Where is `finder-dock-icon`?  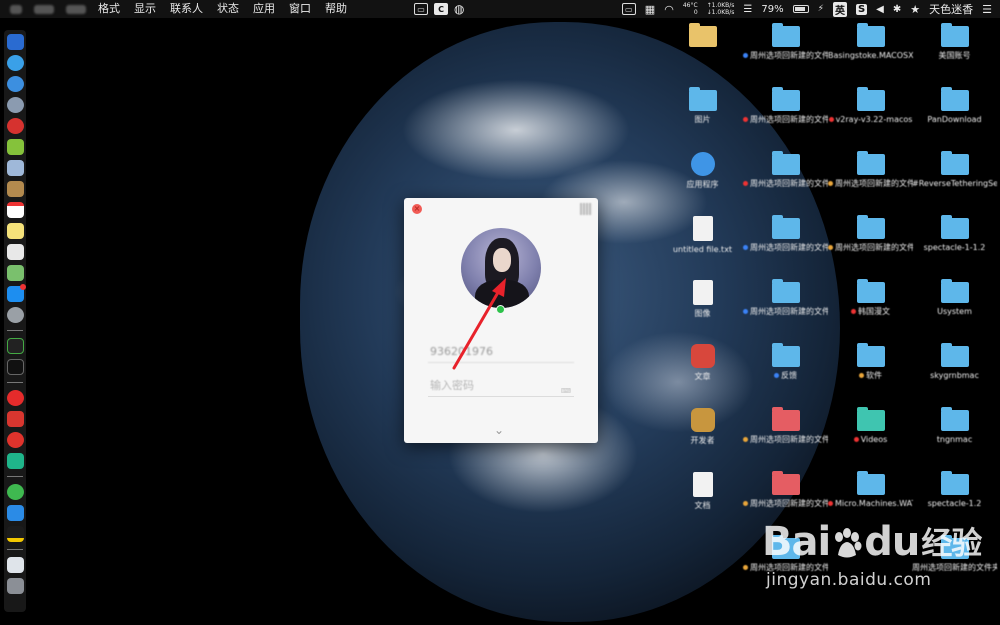 finder-dock-icon is located at coordinates (15, 42).